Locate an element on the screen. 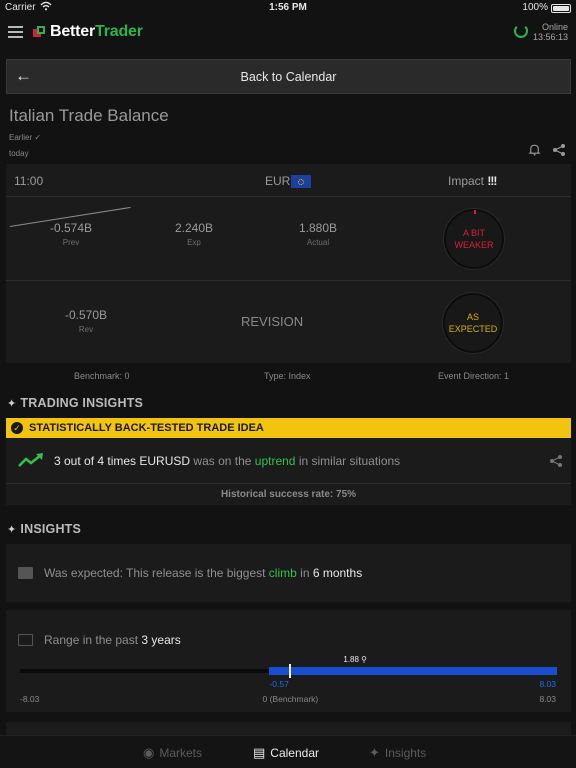 This screenshot has height=768, width=576. trading-insights-title: TRADING INSIGHTS is located at coordinates (82, 403).